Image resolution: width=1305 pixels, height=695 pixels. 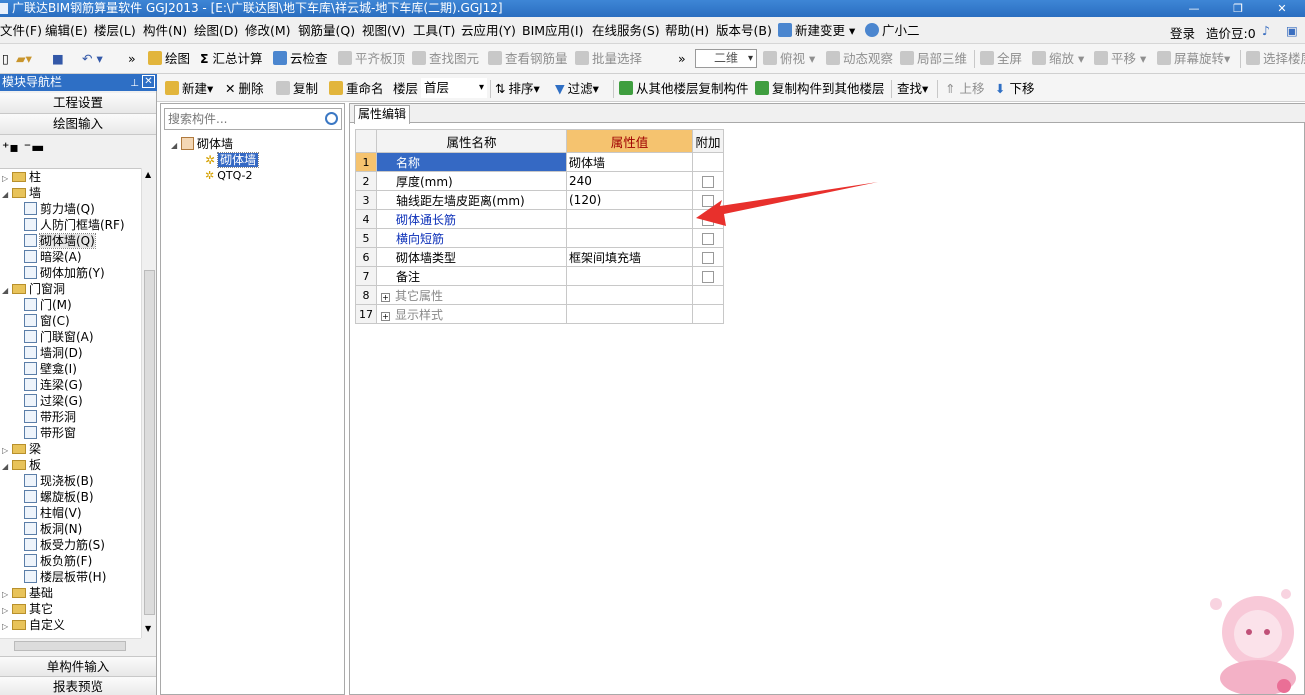 I want to click on filter-button: ▼ 过滤▾, so click(x=577, y=88).